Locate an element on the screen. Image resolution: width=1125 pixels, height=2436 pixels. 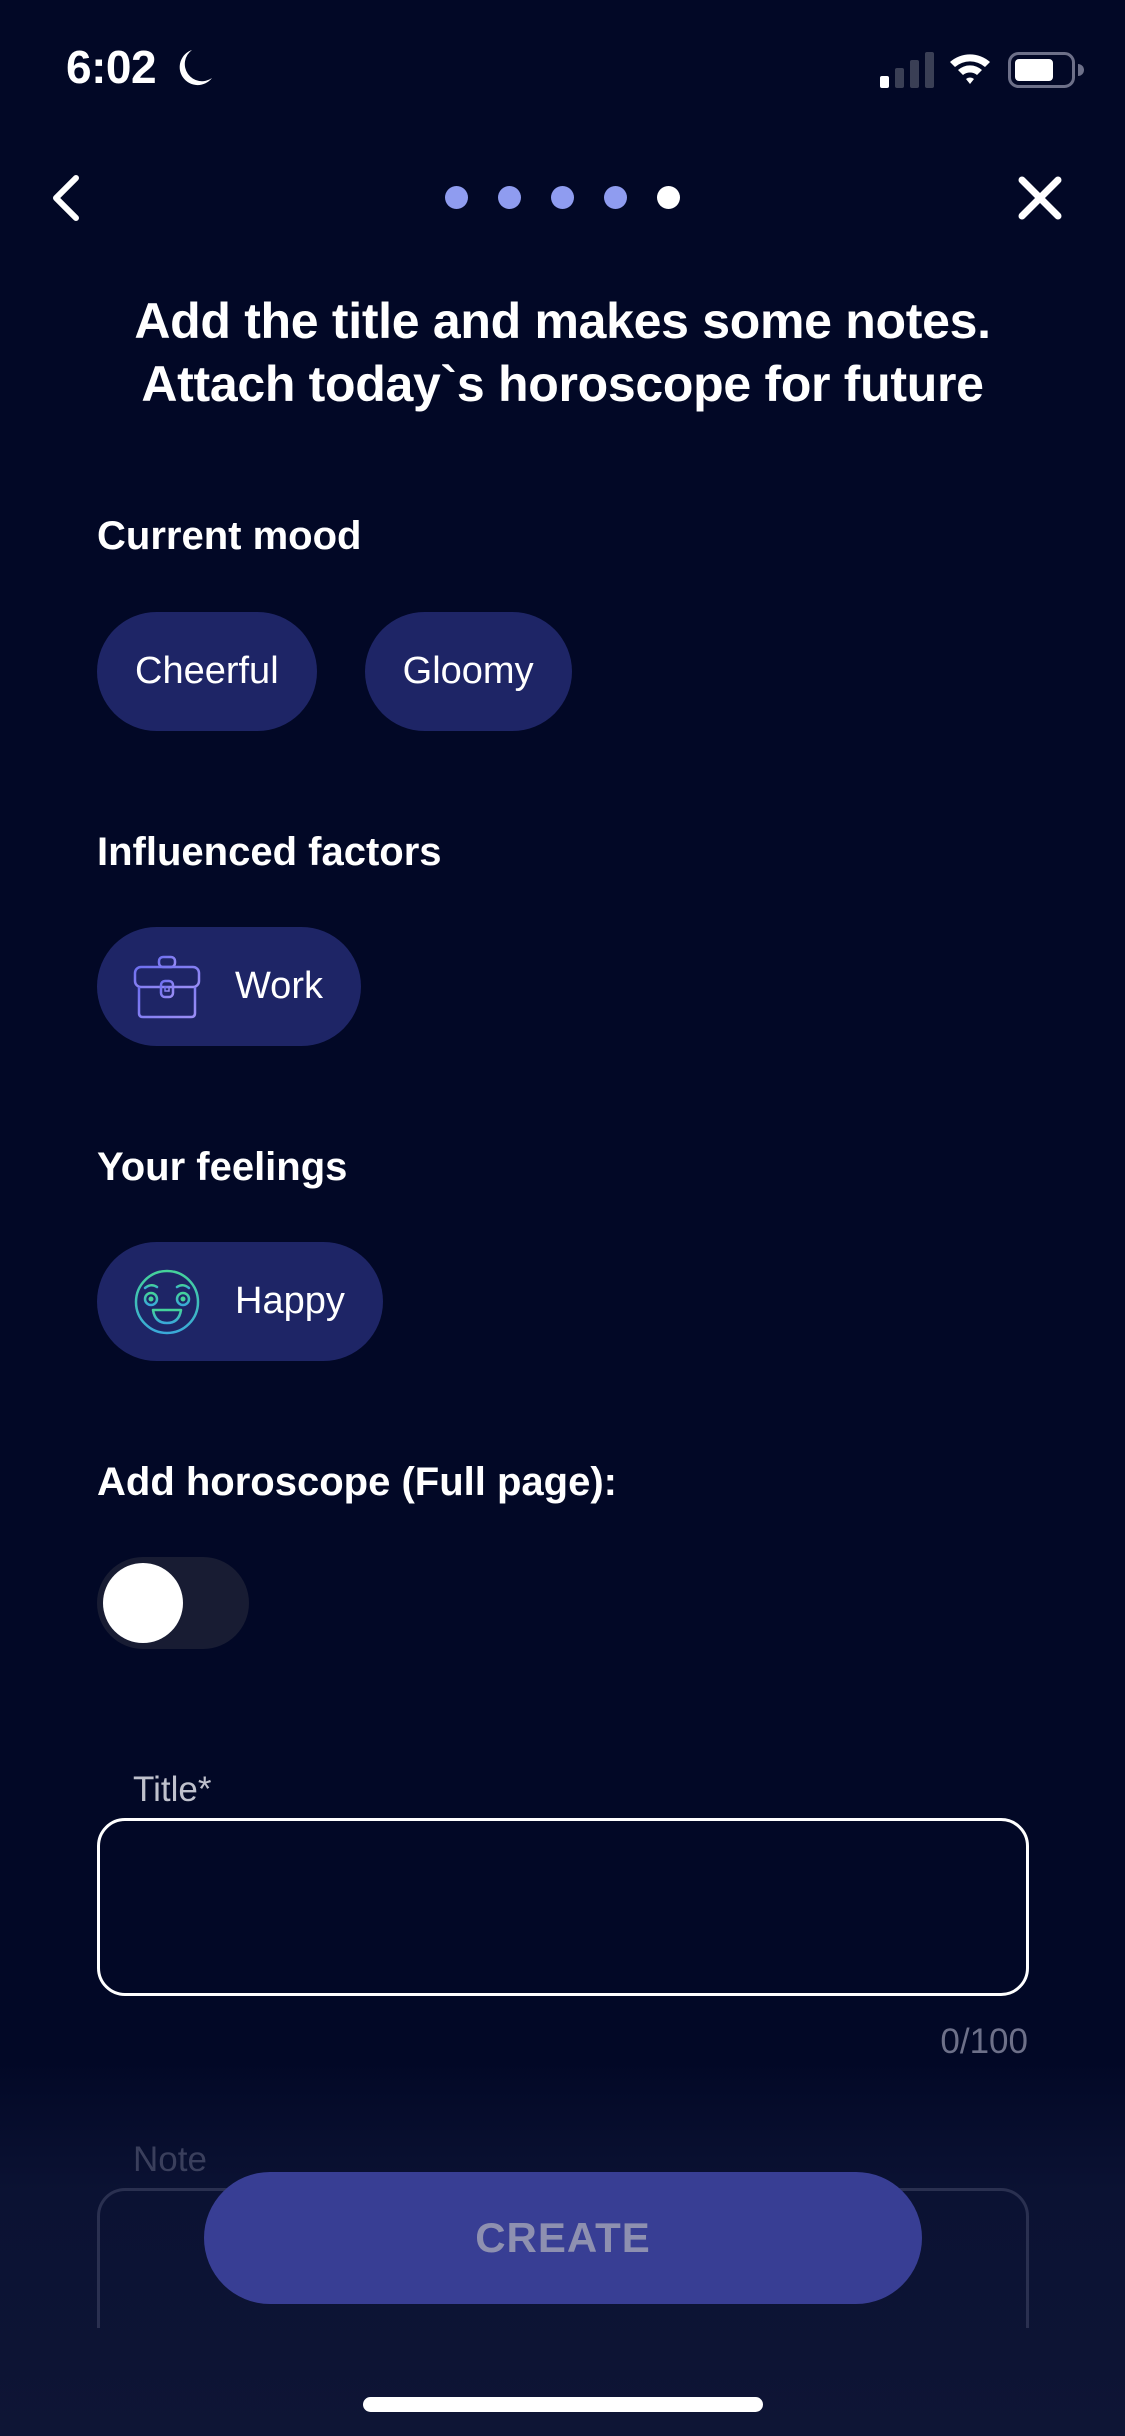
step-dot-active is located at coordinates (668, 197).